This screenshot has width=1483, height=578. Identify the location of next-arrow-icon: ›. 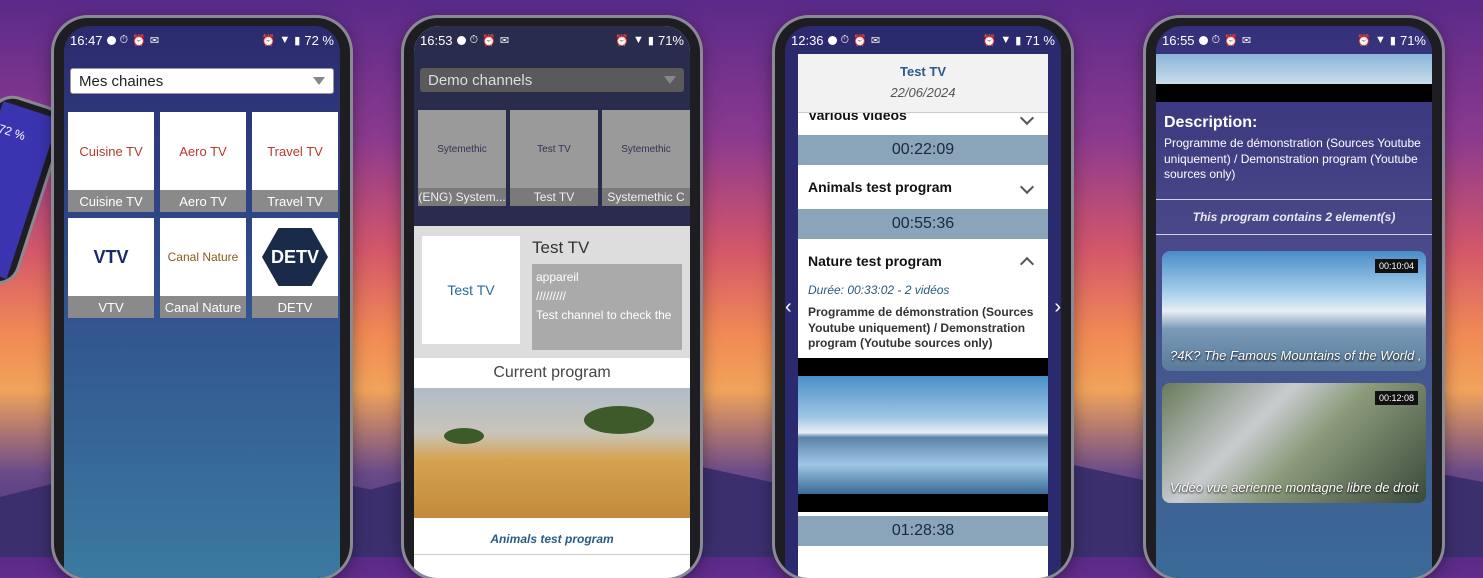
(1057, 307).